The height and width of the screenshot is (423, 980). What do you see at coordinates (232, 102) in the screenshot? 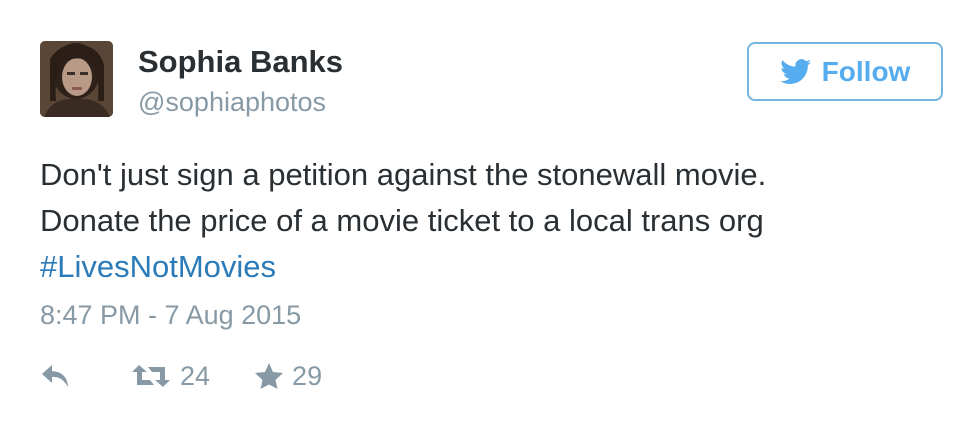
I see `user-handle: @sophiaphotos` at bounding box center [232, 102].